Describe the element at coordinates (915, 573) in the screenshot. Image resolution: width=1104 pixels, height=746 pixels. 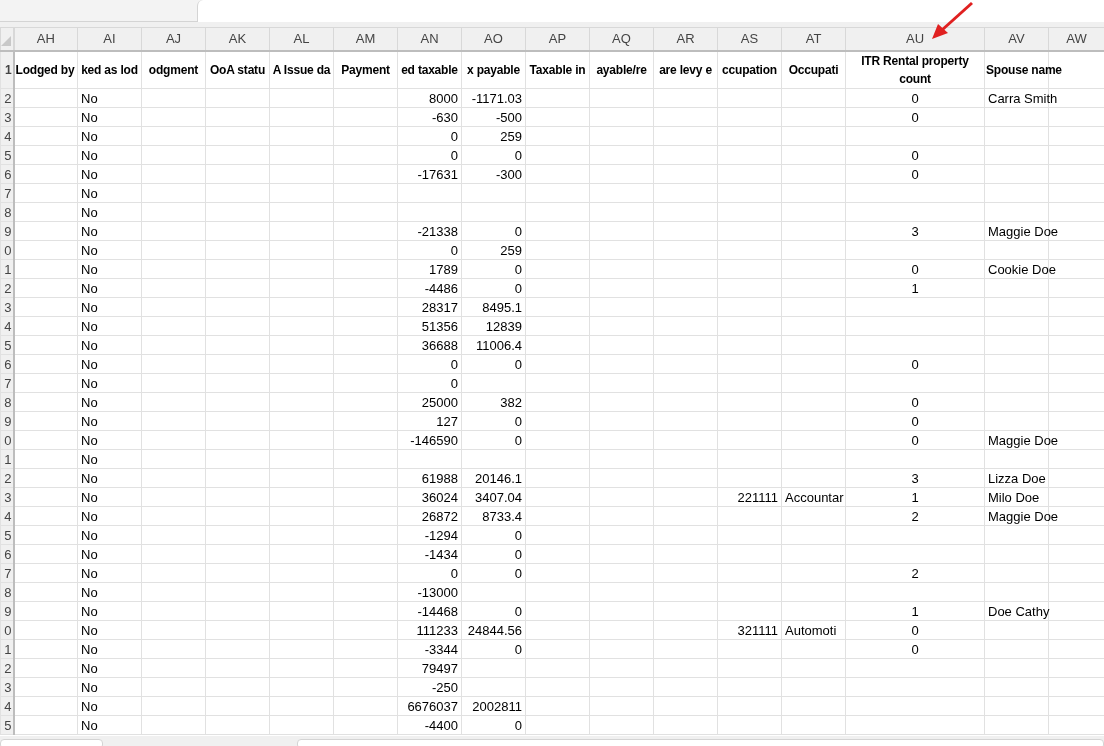
I see `cell-value: 2` at that location.